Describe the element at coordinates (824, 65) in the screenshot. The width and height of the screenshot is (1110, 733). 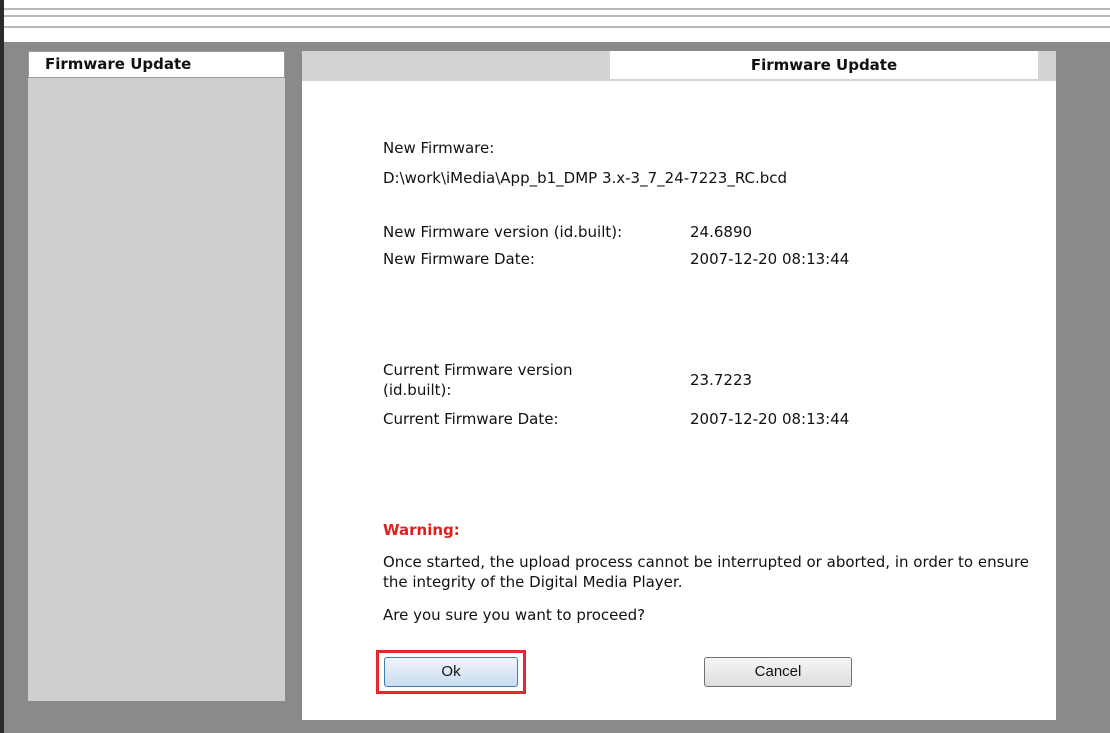
I see `tab-firmware-update: Firmware Update` at that location.